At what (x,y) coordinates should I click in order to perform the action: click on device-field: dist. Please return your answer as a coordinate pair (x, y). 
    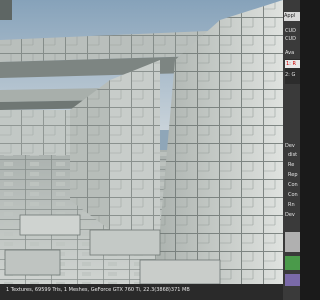
    Looking at the image, I should click on (293, 155).